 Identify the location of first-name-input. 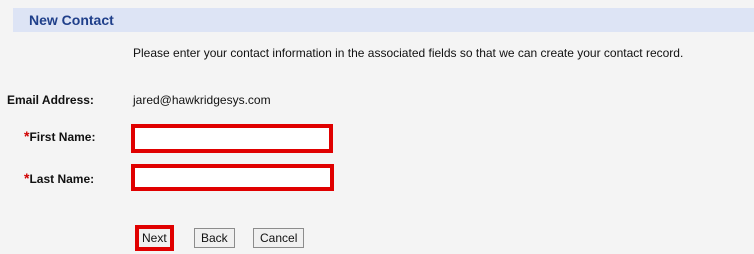
(232, 138).